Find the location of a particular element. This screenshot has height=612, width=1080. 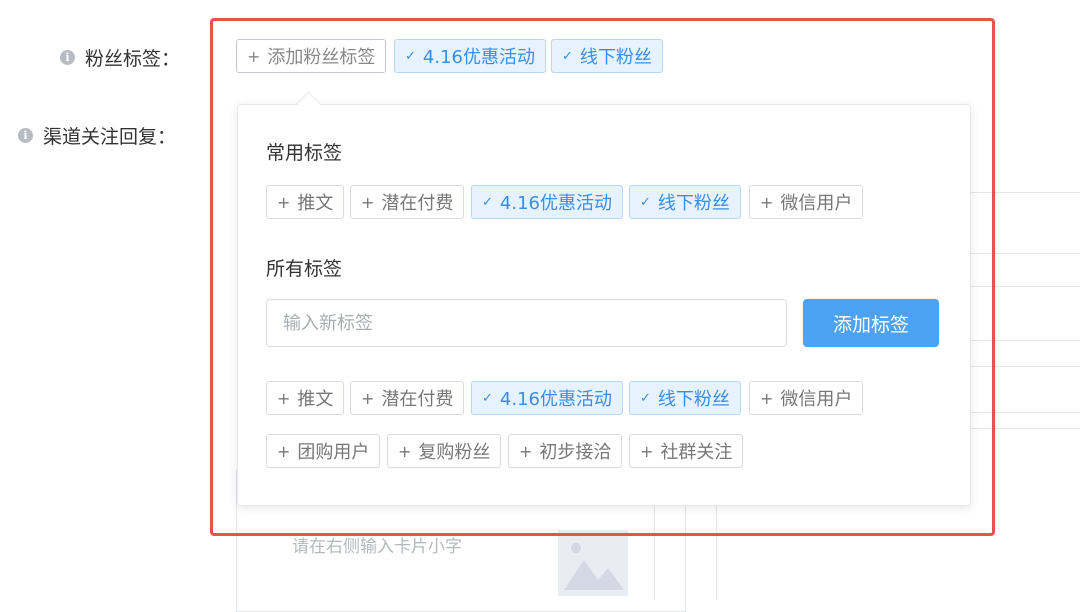

selected-tag-label: 4.16优惠活动 is located at coordinates (478, 57).